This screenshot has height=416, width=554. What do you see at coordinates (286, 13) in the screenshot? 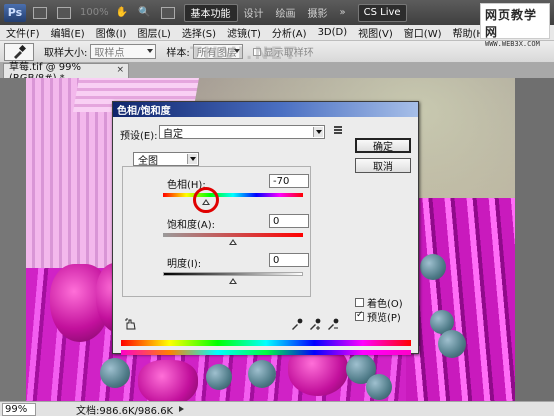
I see `workspace-painting: 绘画` at bounding box center [286, 13].